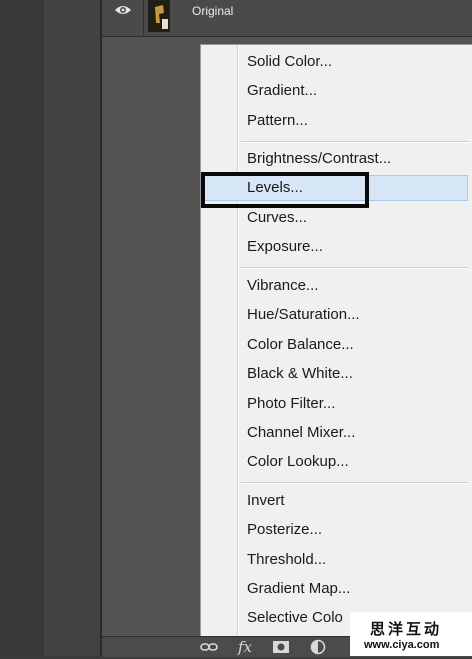 The height and width of the screenshot is (659, 472). Describe the element at coordinates (337, 501) in the screenshot. I see `menu-item-invert: Invert` at that location.